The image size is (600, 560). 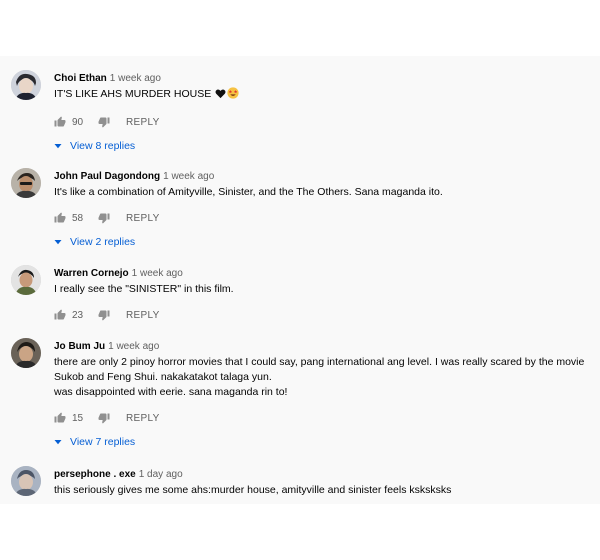 What do you see at coordinates (324, 242) in the screenshot?
I see `view-replies-button: View 2 replies` at bounding box center [324, 242].